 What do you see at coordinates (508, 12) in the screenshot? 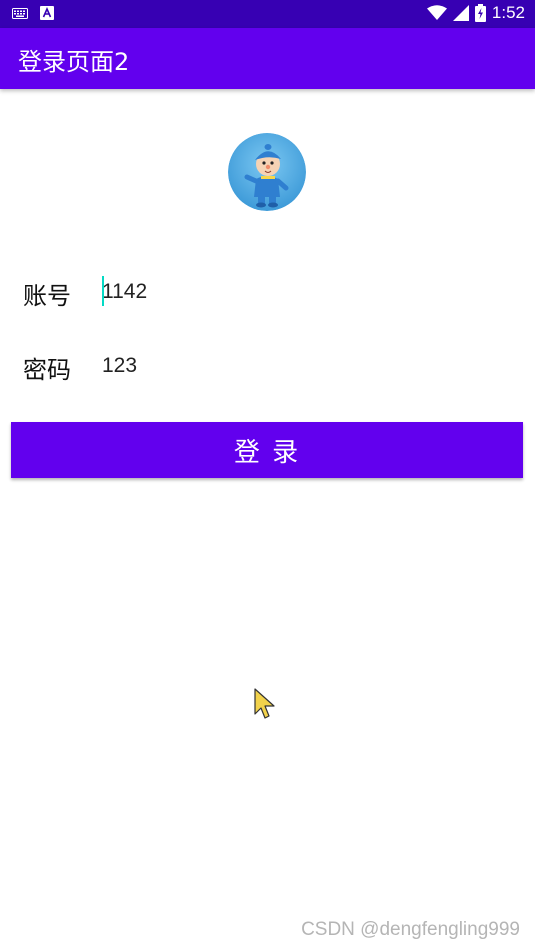
I see `status-time: 1:52` at bounding box center [508, 12].